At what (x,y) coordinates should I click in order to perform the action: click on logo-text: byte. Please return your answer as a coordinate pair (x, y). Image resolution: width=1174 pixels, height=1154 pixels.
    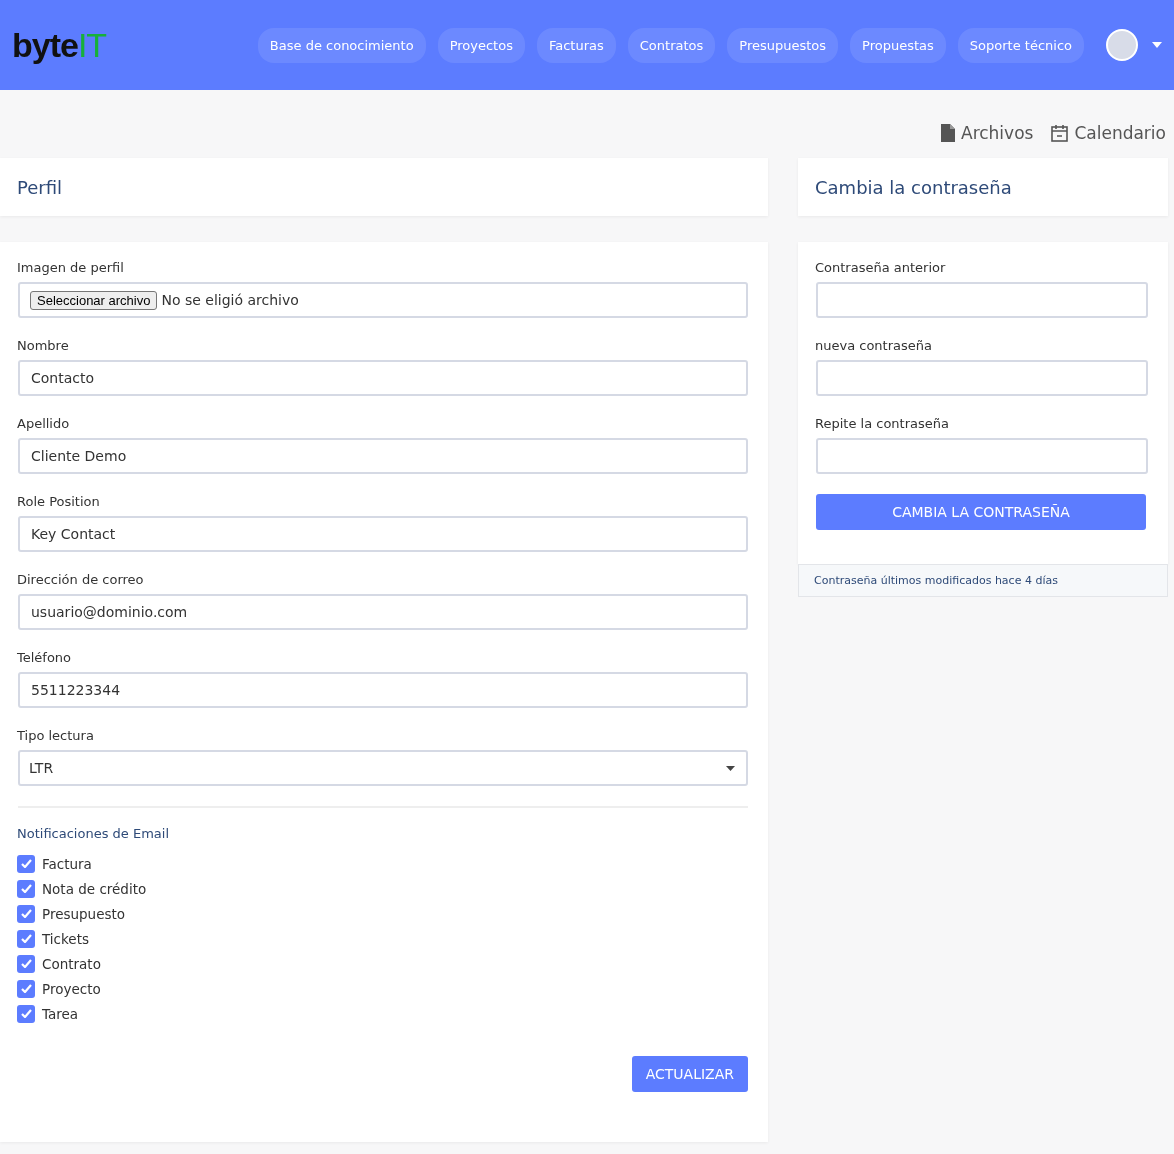
    Looking at the image, I should click on (45, 45).